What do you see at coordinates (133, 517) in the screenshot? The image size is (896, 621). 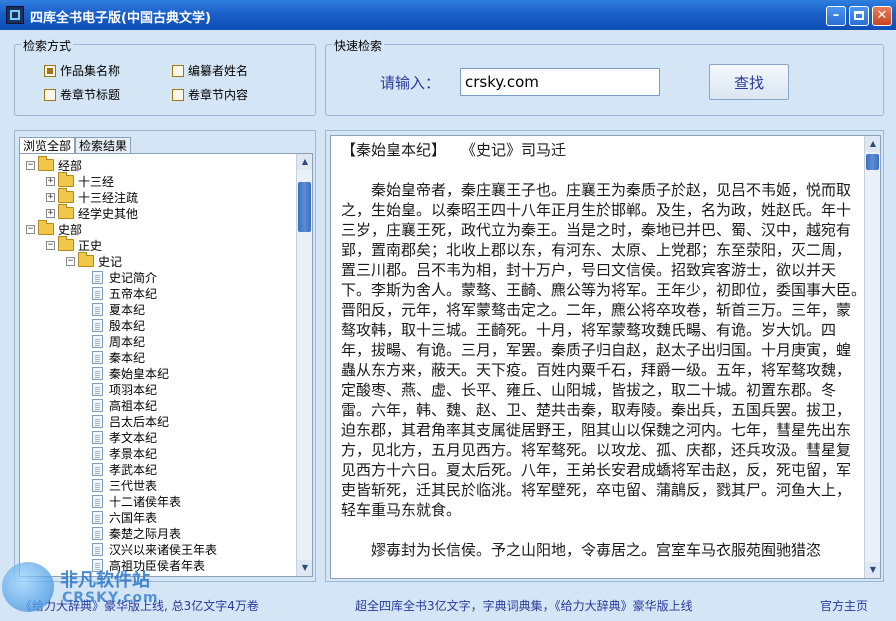 I see `tree-label: 六国年表` at bounding box center [133, 517].